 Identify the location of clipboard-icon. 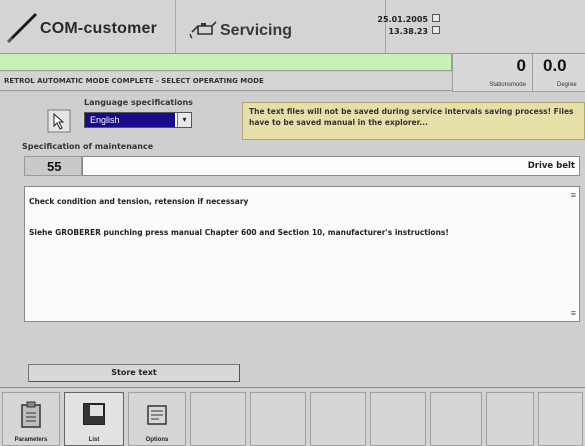
(31, 414).